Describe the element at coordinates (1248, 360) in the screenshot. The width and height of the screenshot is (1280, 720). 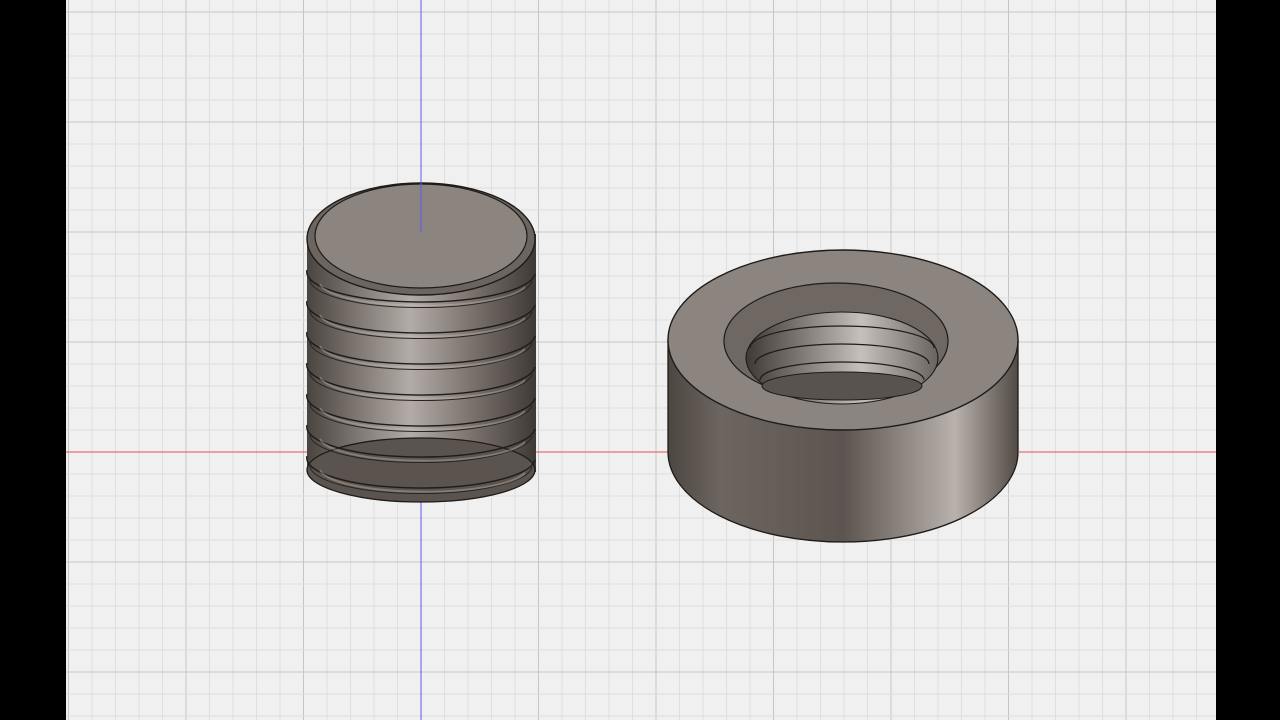
I see `letterbox-right` at that location.